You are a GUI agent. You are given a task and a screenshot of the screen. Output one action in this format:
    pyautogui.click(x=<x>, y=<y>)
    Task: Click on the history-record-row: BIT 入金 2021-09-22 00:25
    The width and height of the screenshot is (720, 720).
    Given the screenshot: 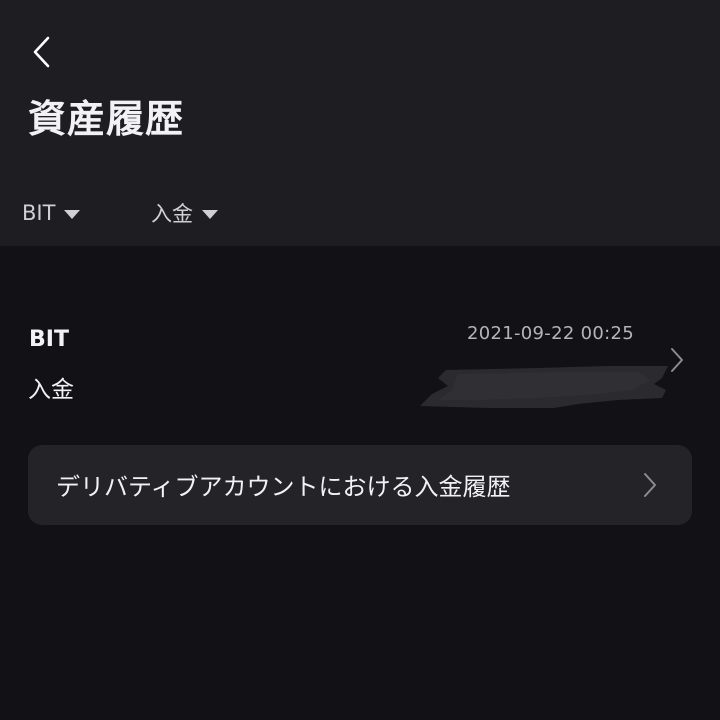 What is the action you would take?
    pyautogui.click(x=360, y=362)
    